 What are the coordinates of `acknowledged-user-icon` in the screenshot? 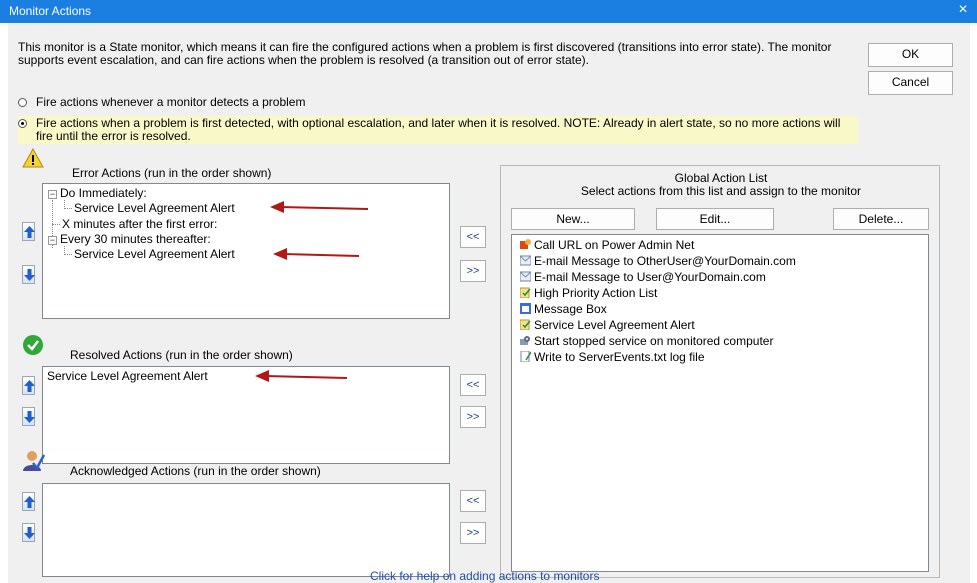 It's located at (34, 461).